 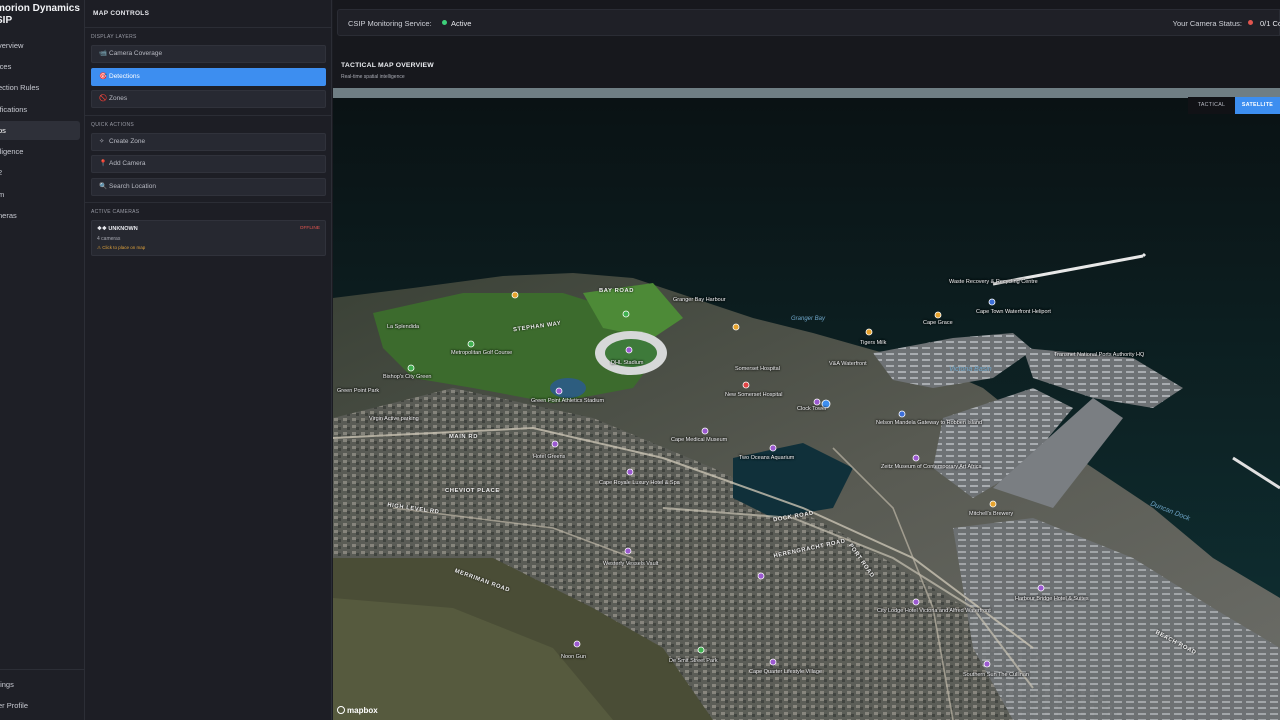 I want to click on sidebar-item-maps: ps, so click(x=40, y=130).